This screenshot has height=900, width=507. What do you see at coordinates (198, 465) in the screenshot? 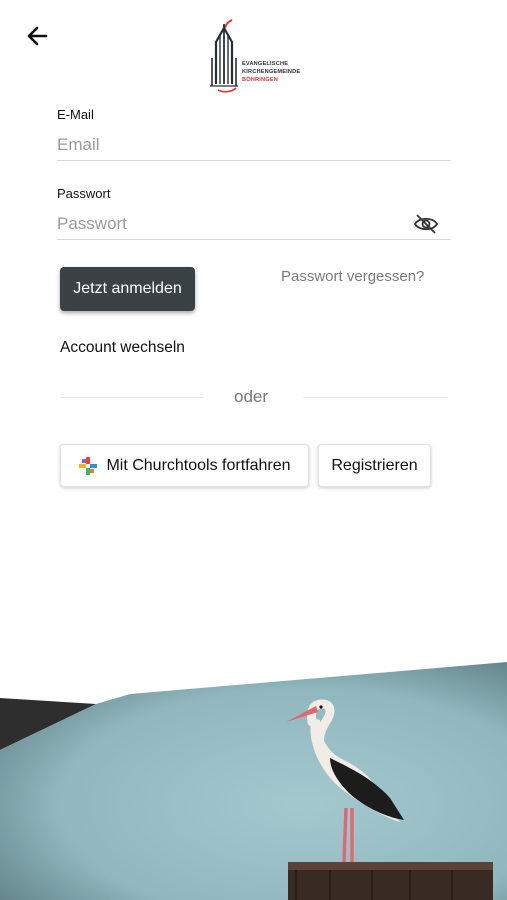
I see `churchtools-button-label: Mit Churchtools fortfahren` at bounding box center [198, 465].